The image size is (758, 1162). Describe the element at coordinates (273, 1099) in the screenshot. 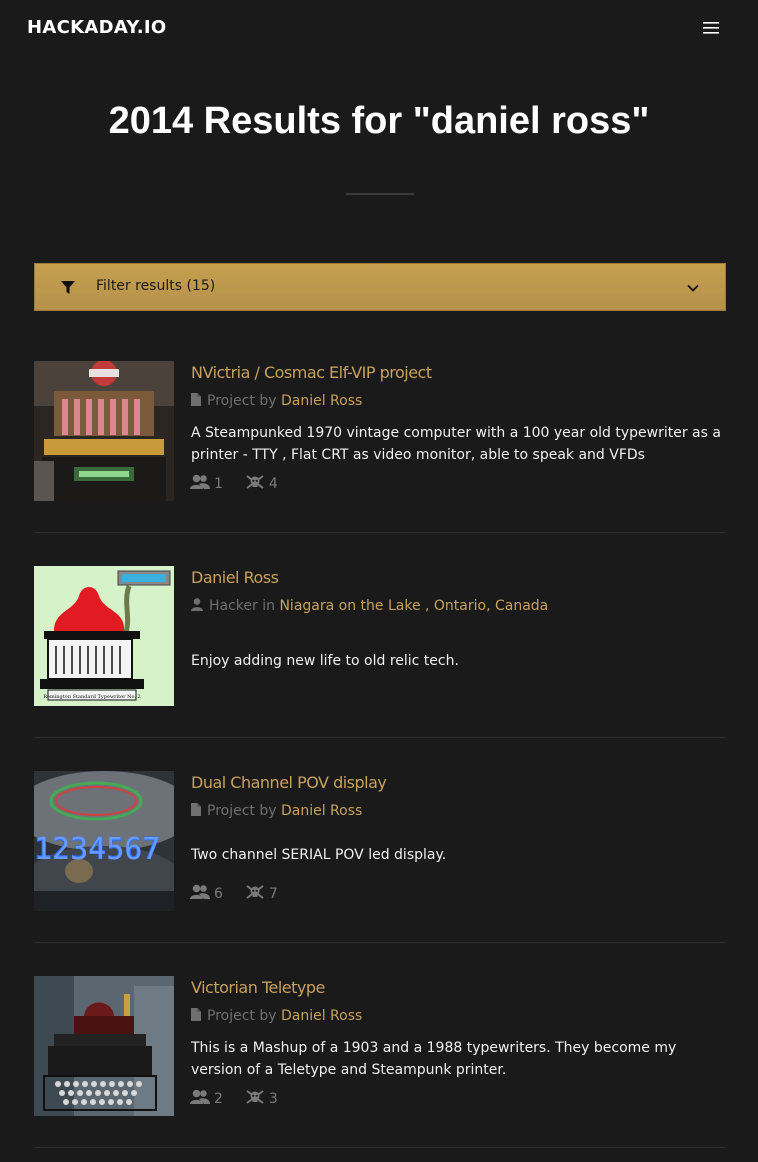

I see `skulls-count: 3` at that location.